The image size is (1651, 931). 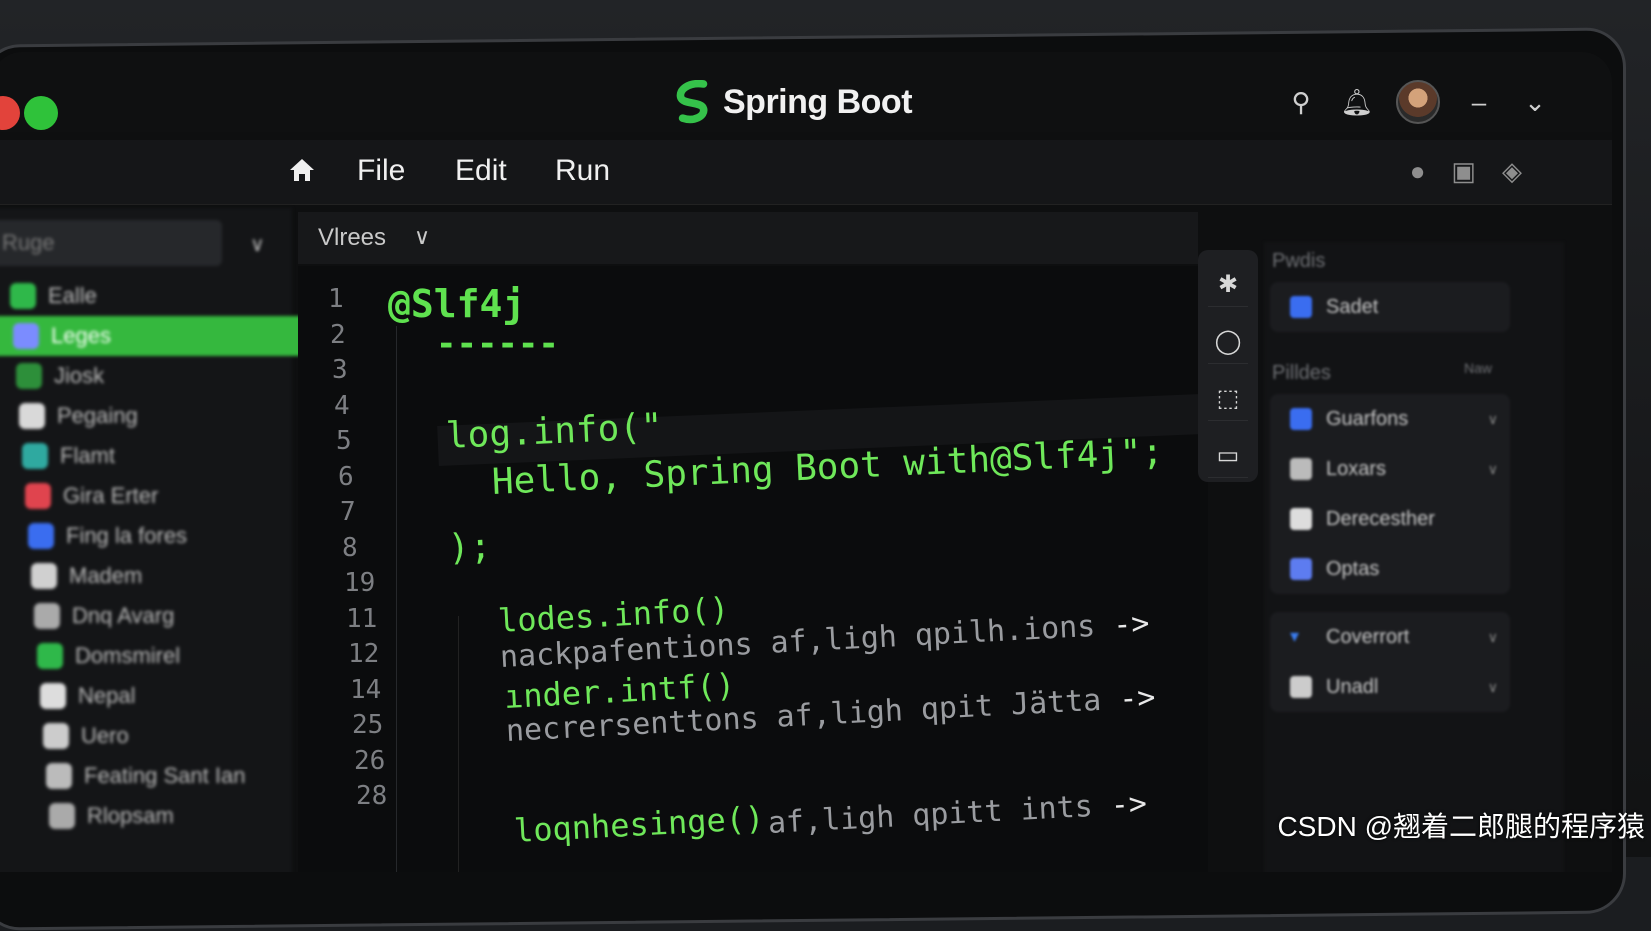 What do you see at coordinates (146, 616) in the screenshot?
I see `sidebar-item: Dnq Avarg` at bounding box center [146, 616].